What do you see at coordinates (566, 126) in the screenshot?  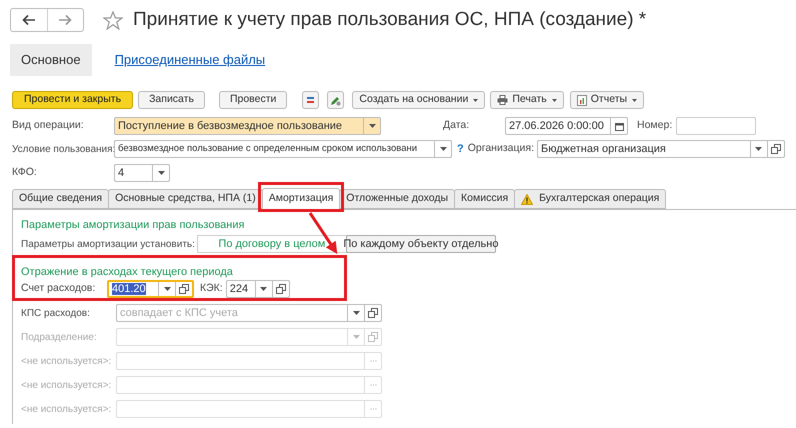 I see `date-field: 27.06.2026 0:00:00` at bounding box center [566, 126].